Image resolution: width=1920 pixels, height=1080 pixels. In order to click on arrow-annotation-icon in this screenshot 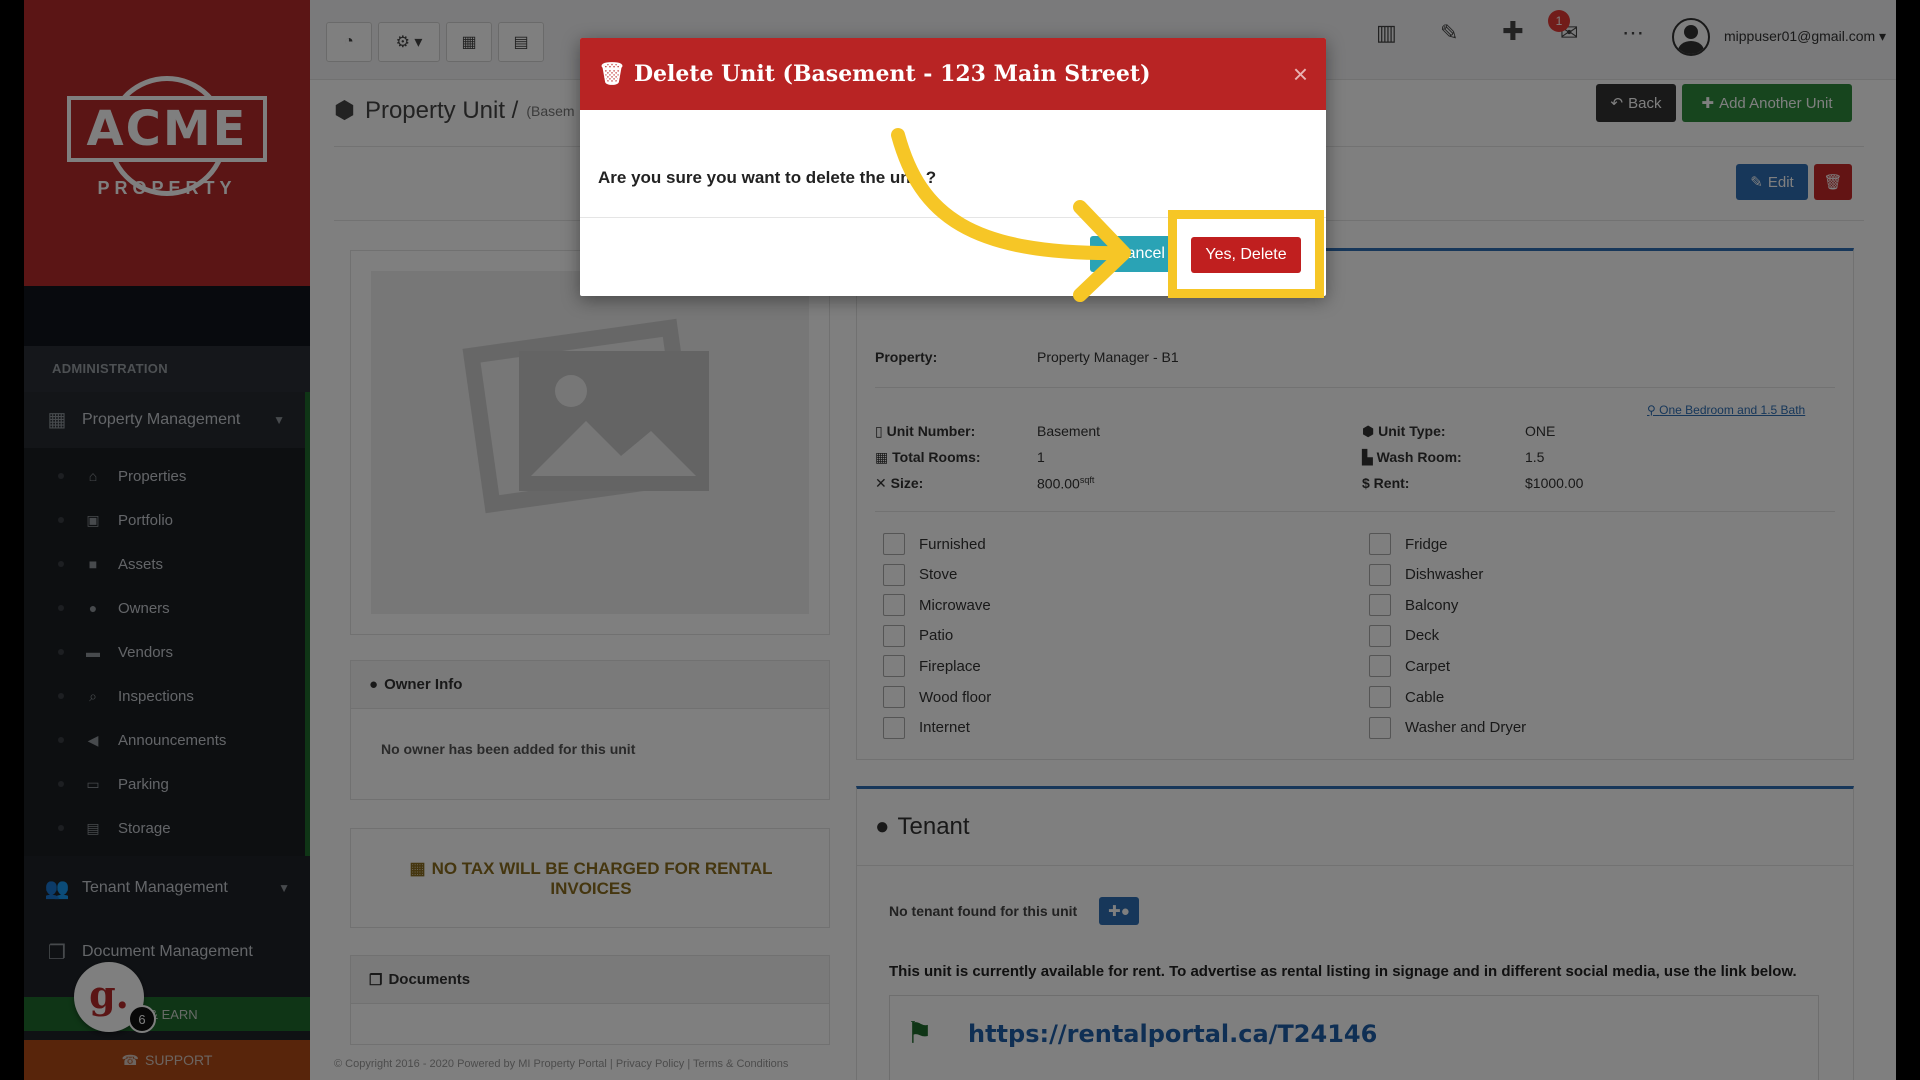, I will do `click(1011, 215)`.